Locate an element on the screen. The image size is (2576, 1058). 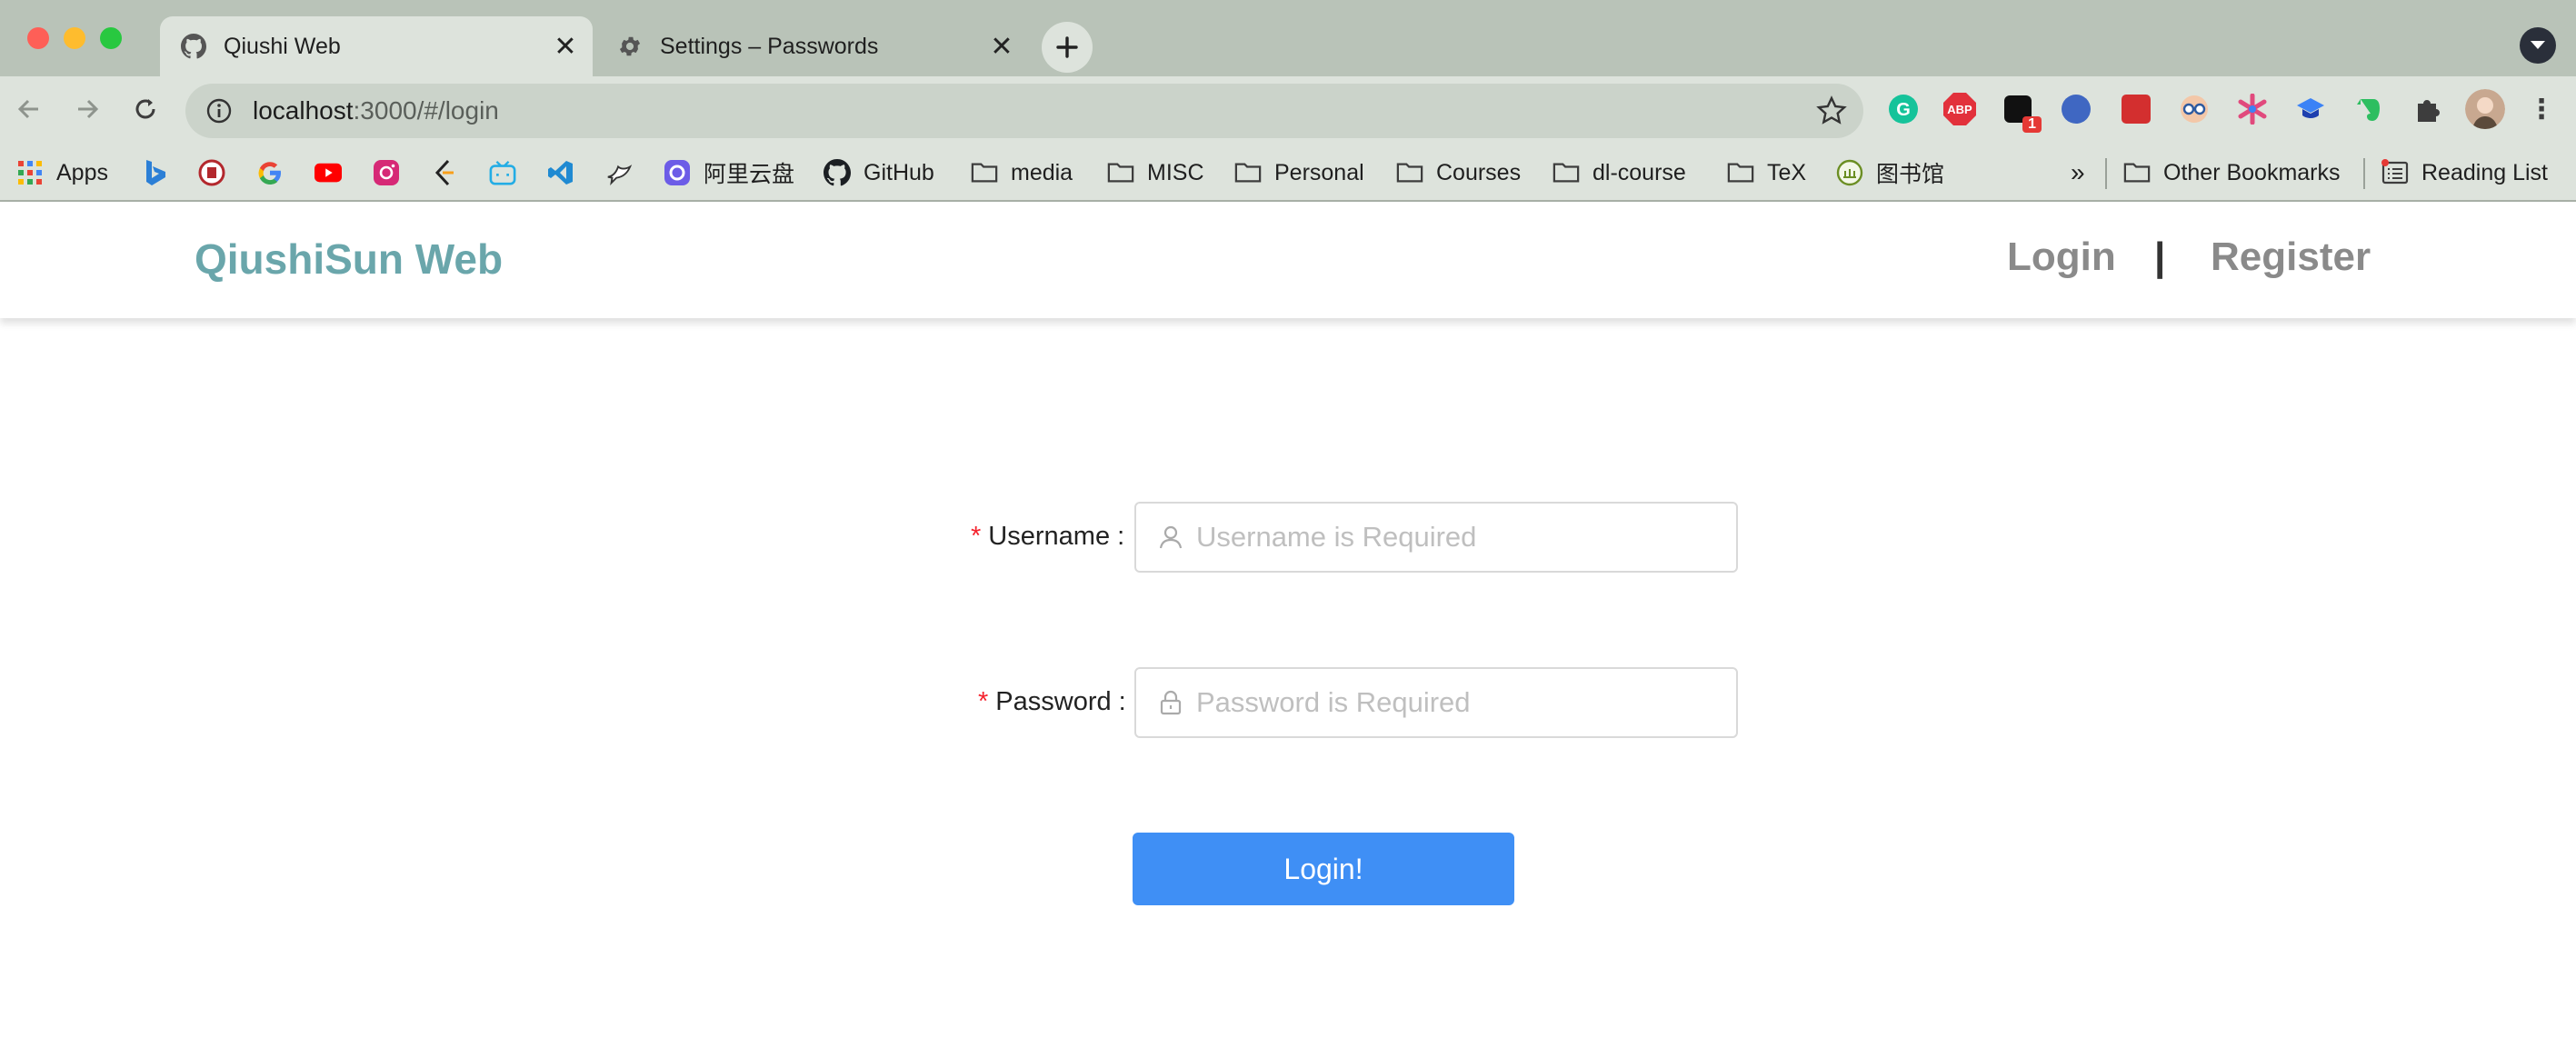
bookmark-label: Courses is located at coordinates (1479, 172).